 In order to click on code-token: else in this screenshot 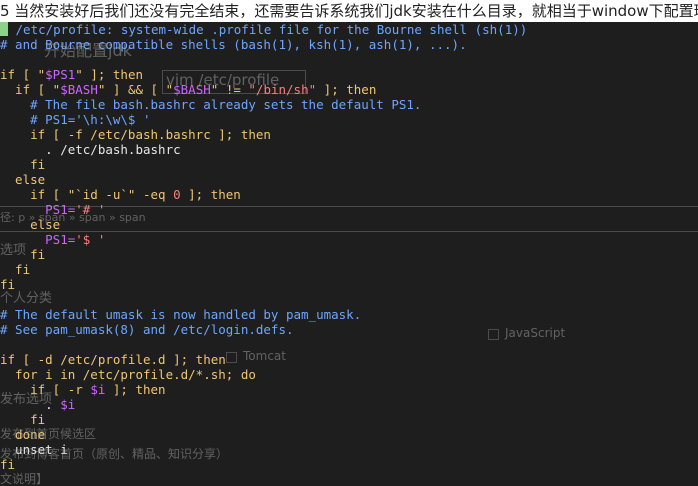, I will do `click(23, 179)`.